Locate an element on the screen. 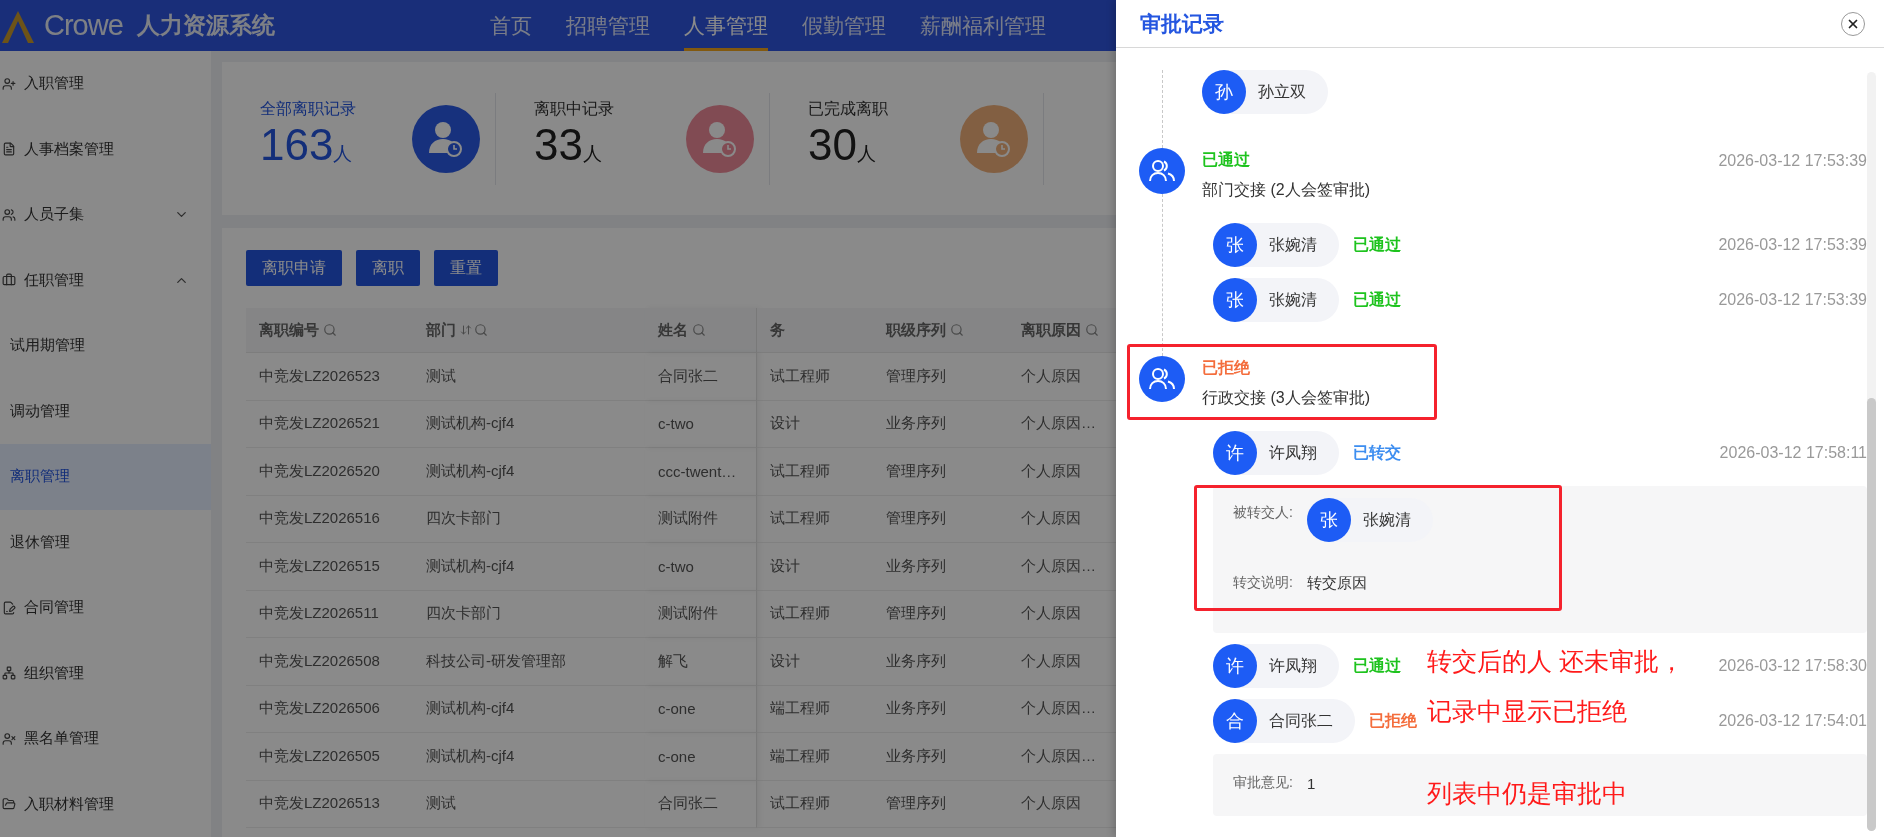  nav-tab: 招聘管理 is located at coordinates (608, 25).